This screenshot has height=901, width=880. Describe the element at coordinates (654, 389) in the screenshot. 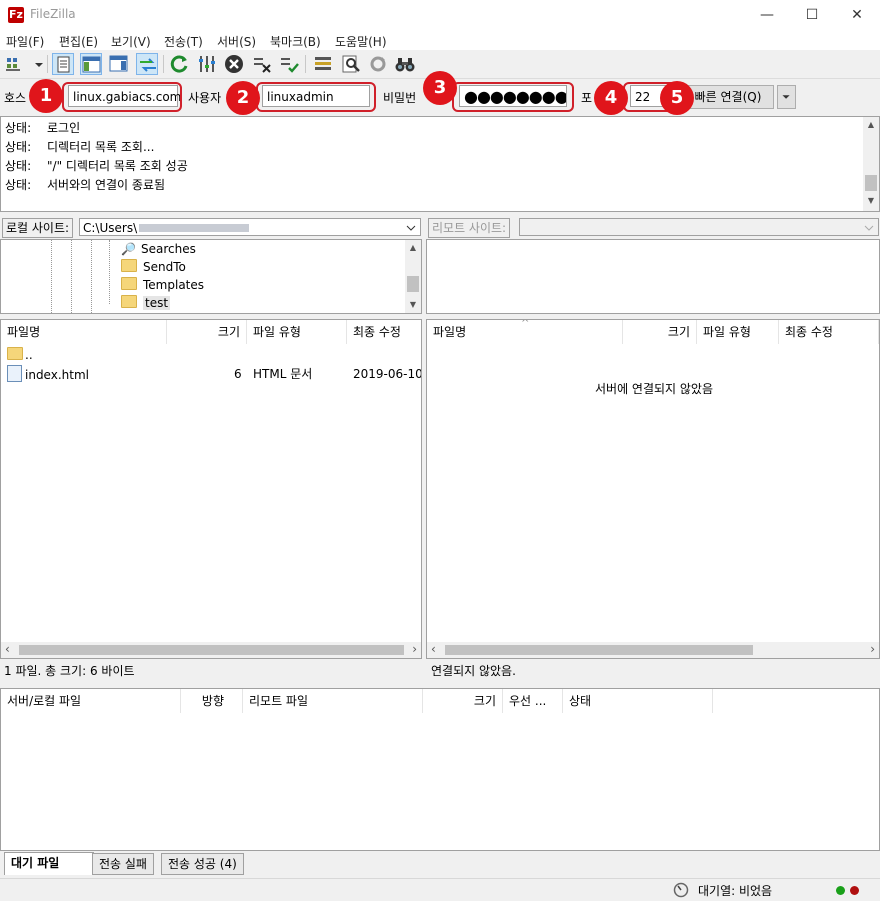

I see `not-connected-message: 서버에 연결되지 않았음` at that location.